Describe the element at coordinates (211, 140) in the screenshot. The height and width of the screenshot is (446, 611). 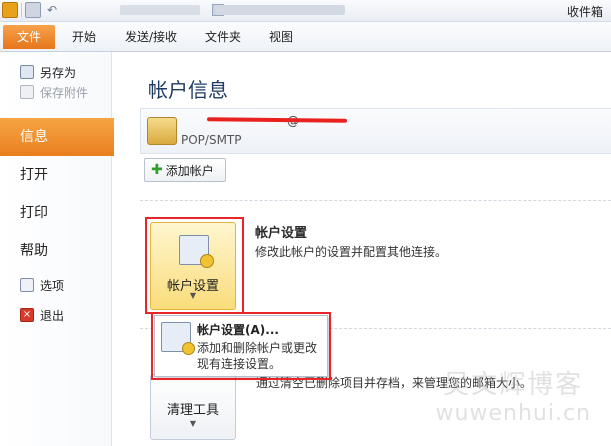
I see `account-type: POP/SMTP` at that location.